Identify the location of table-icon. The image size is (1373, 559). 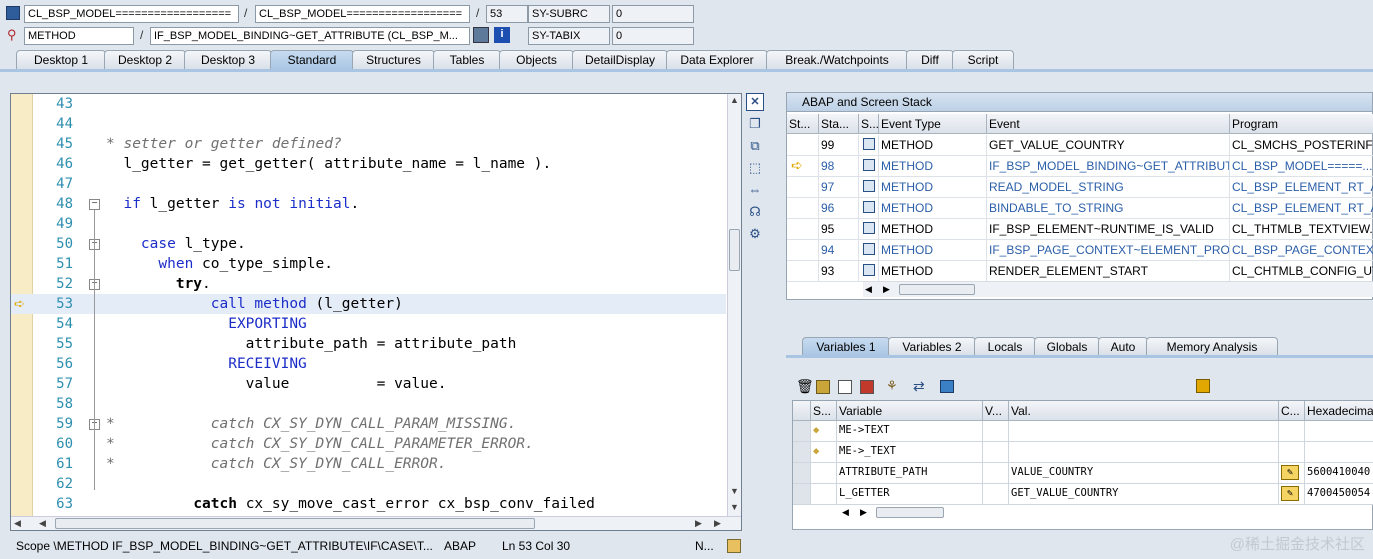
(823, 387).